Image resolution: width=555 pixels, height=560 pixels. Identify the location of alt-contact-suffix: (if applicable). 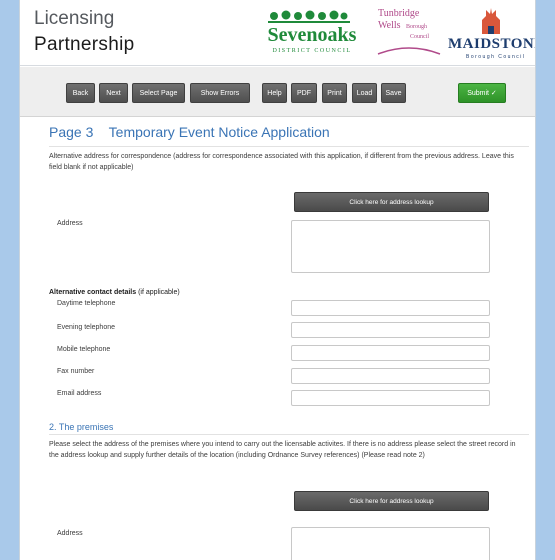
(158, 292).